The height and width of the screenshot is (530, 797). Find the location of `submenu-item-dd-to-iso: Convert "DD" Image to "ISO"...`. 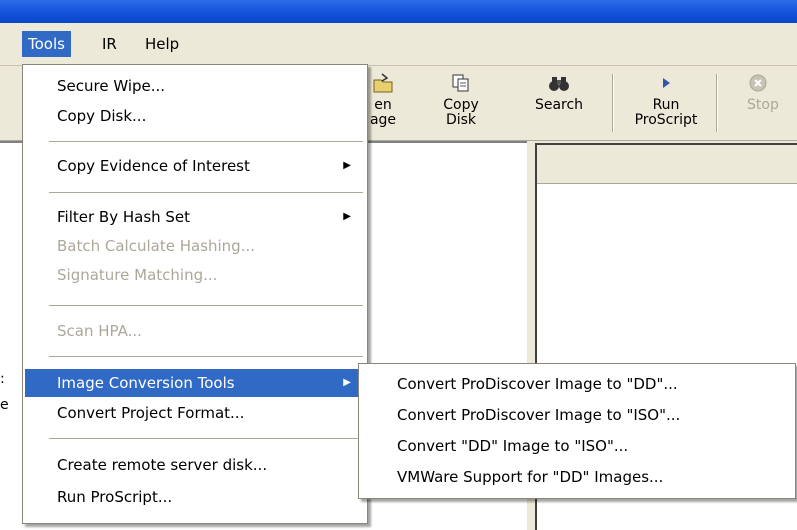

submenu-item-dd-to-iso: Convert "DD" Image to "ISO"... is located at coordinates (577, 446).